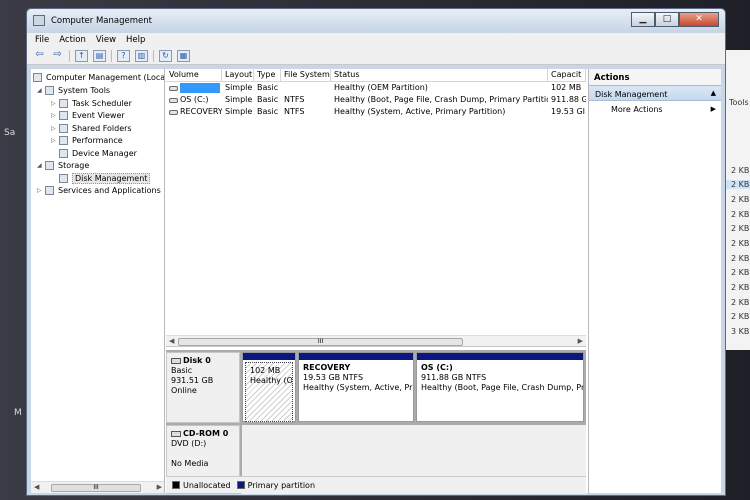 The height and width of the screenshot is (500, 750). I want to click on toolbar: ⇦ ⇨ ↑ ▤ ? ▥ ↻ ▦, so click(376, 56).